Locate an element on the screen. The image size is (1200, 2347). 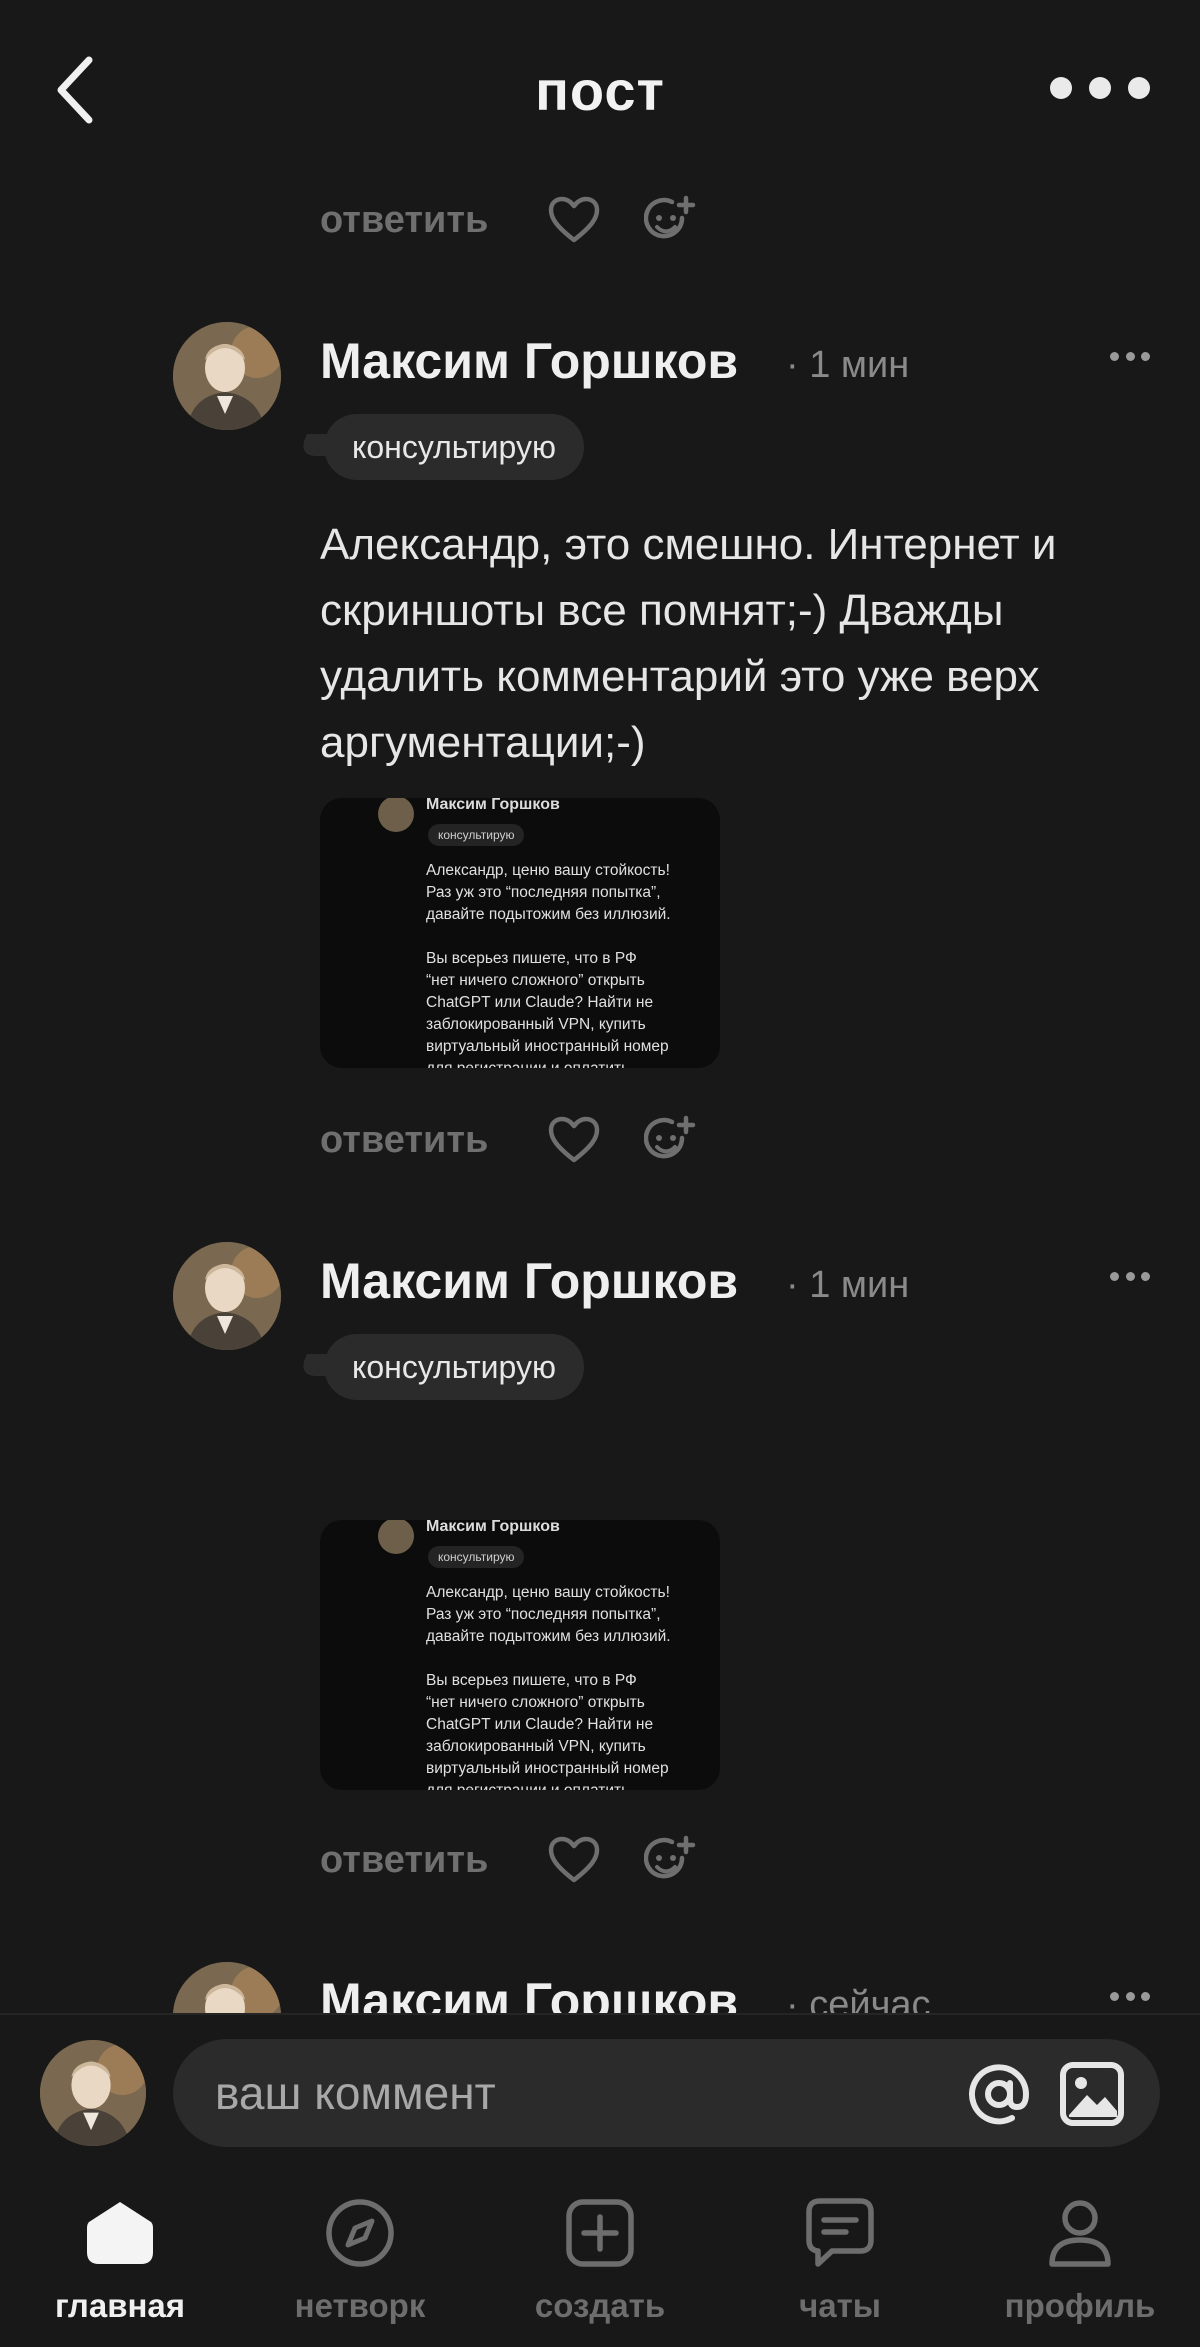
compass-icon is located at coordinates (360, 2233).